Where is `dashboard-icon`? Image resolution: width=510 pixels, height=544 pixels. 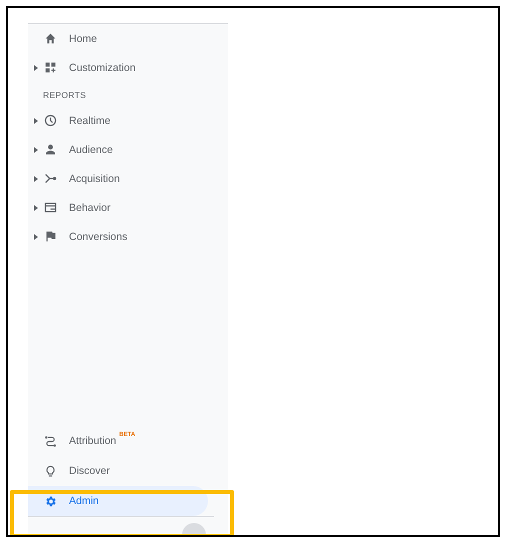
dashboard-icon is located at coordinates (50, 67).